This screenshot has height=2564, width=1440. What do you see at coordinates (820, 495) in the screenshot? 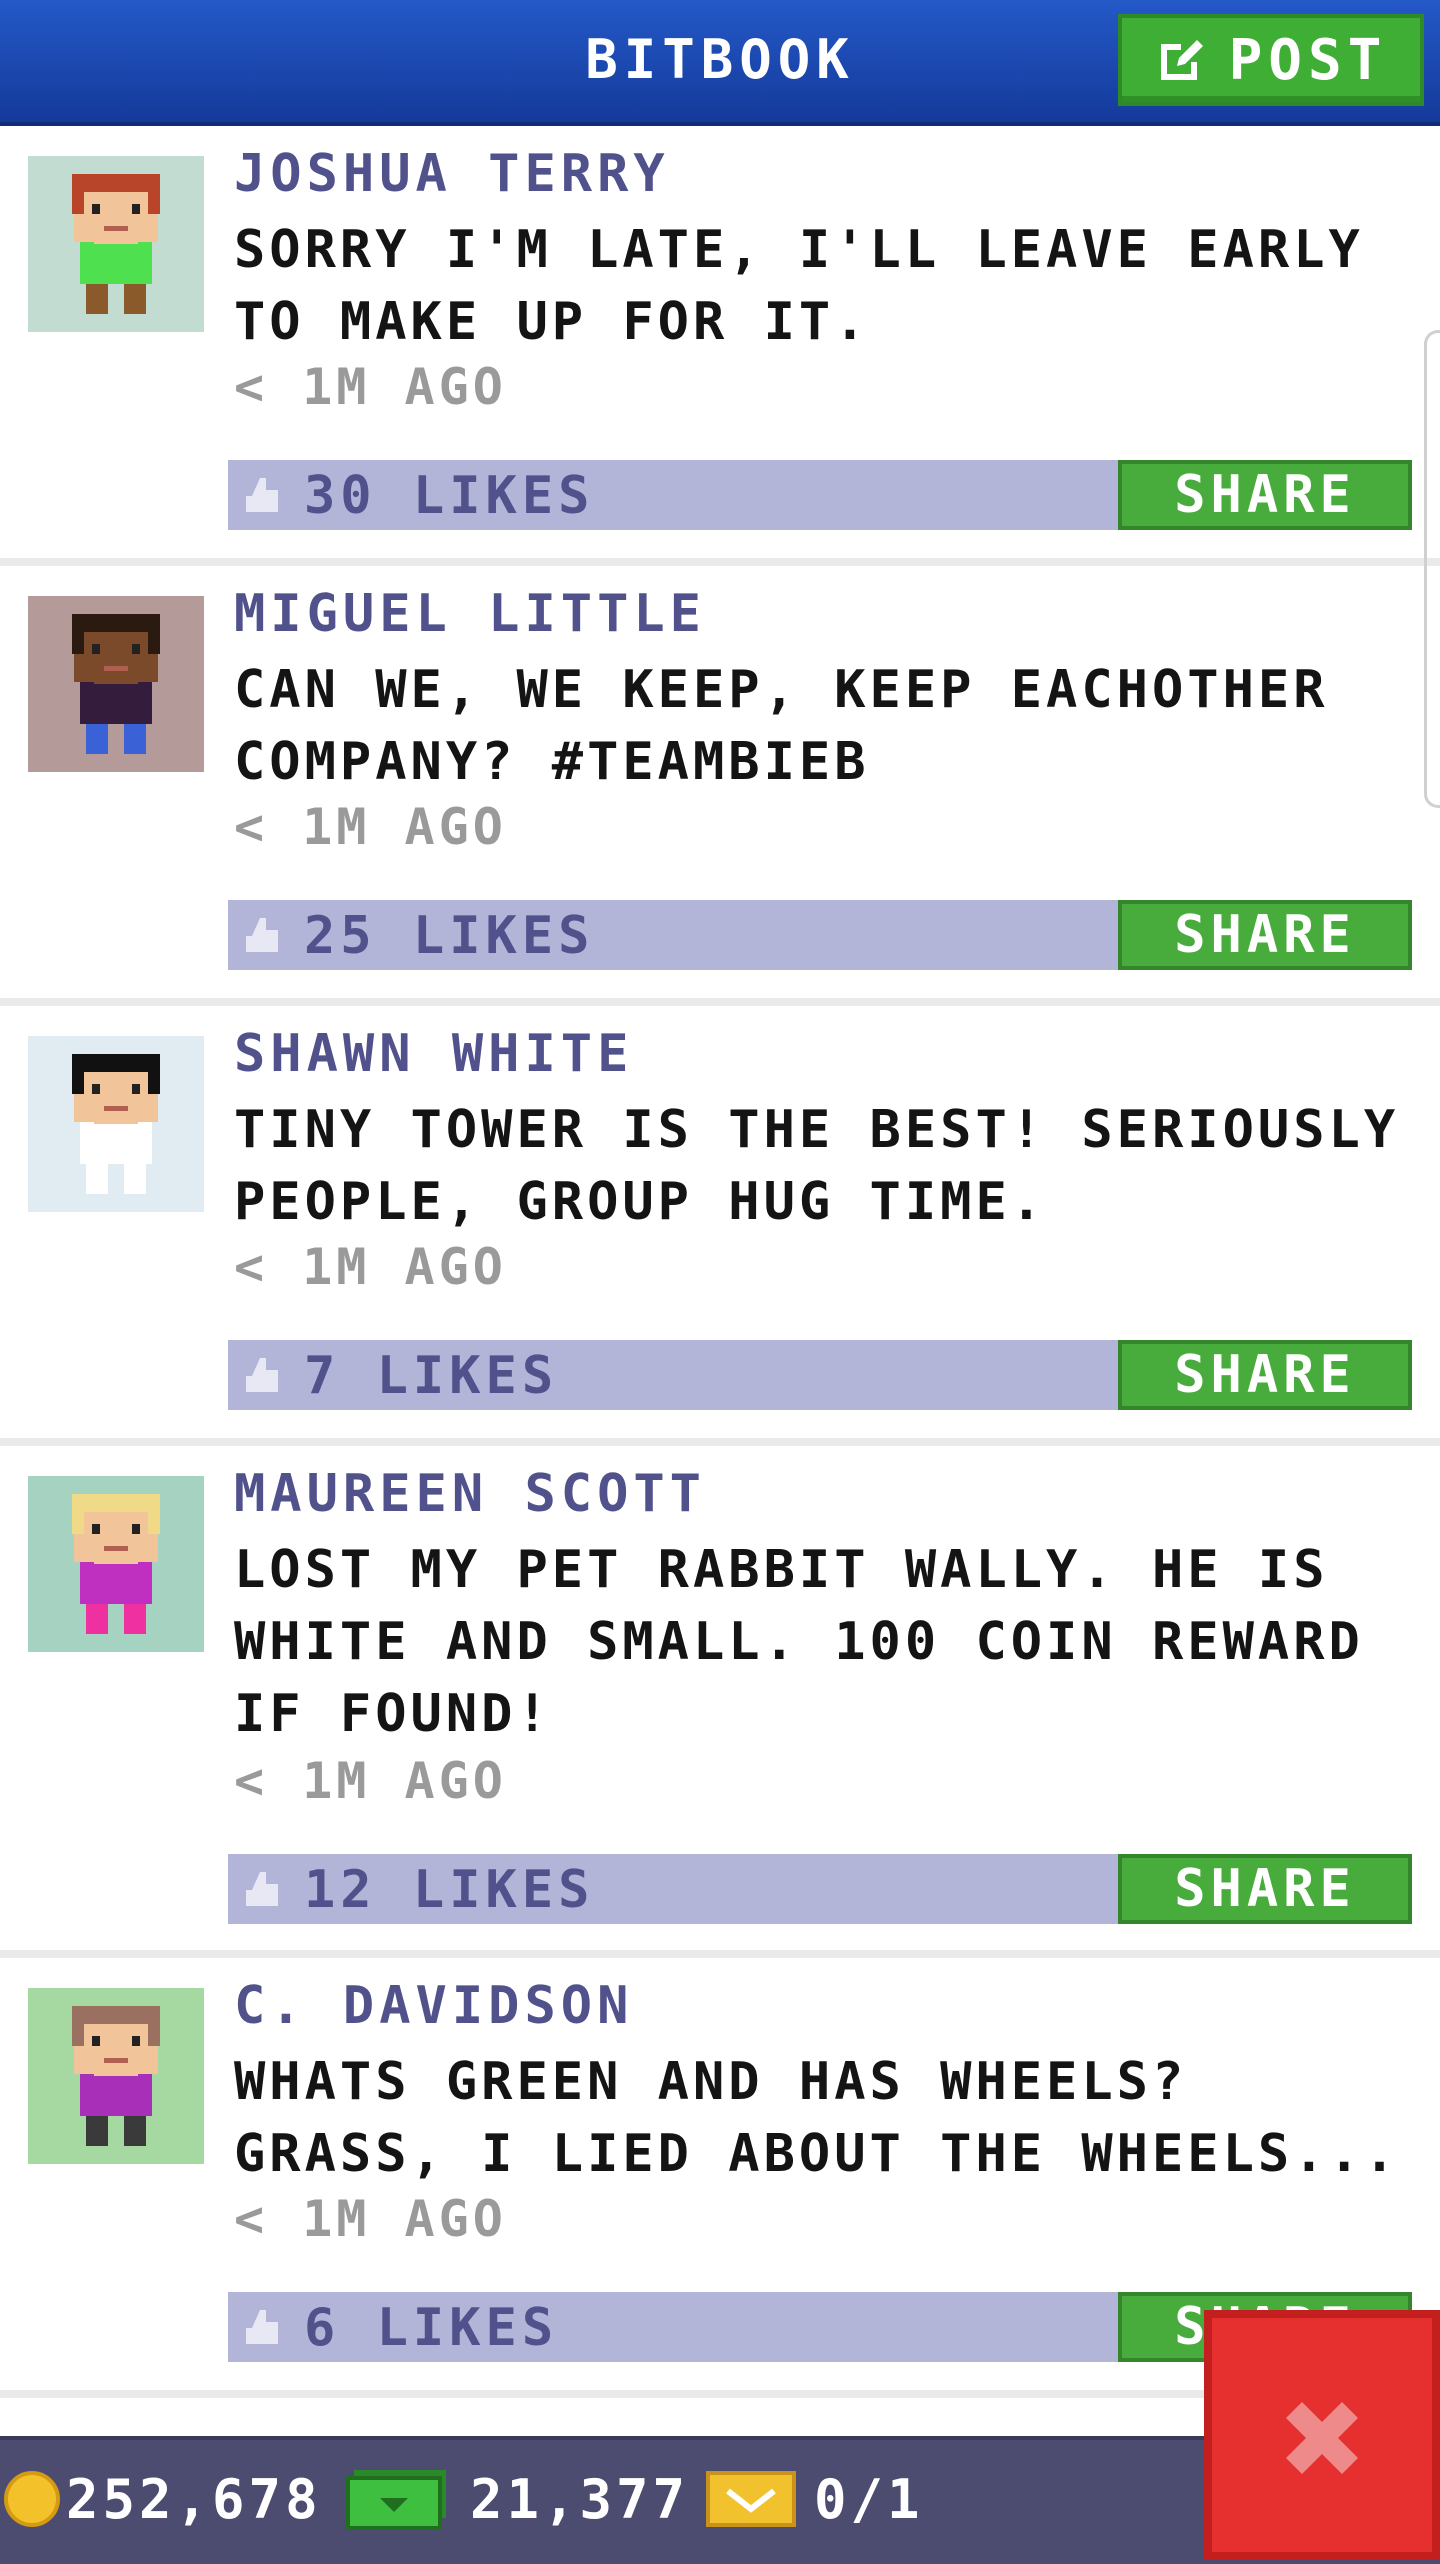
I see `like-bar: 30 LIKES SHARE` at bounding box center [820, 495].